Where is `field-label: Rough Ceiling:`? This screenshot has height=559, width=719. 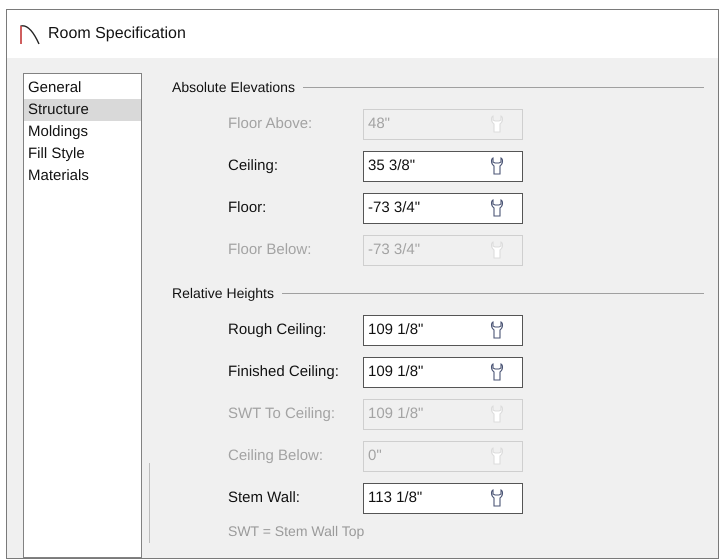 field-label: Rough Ceiling: is located at coordinates (278, 330).